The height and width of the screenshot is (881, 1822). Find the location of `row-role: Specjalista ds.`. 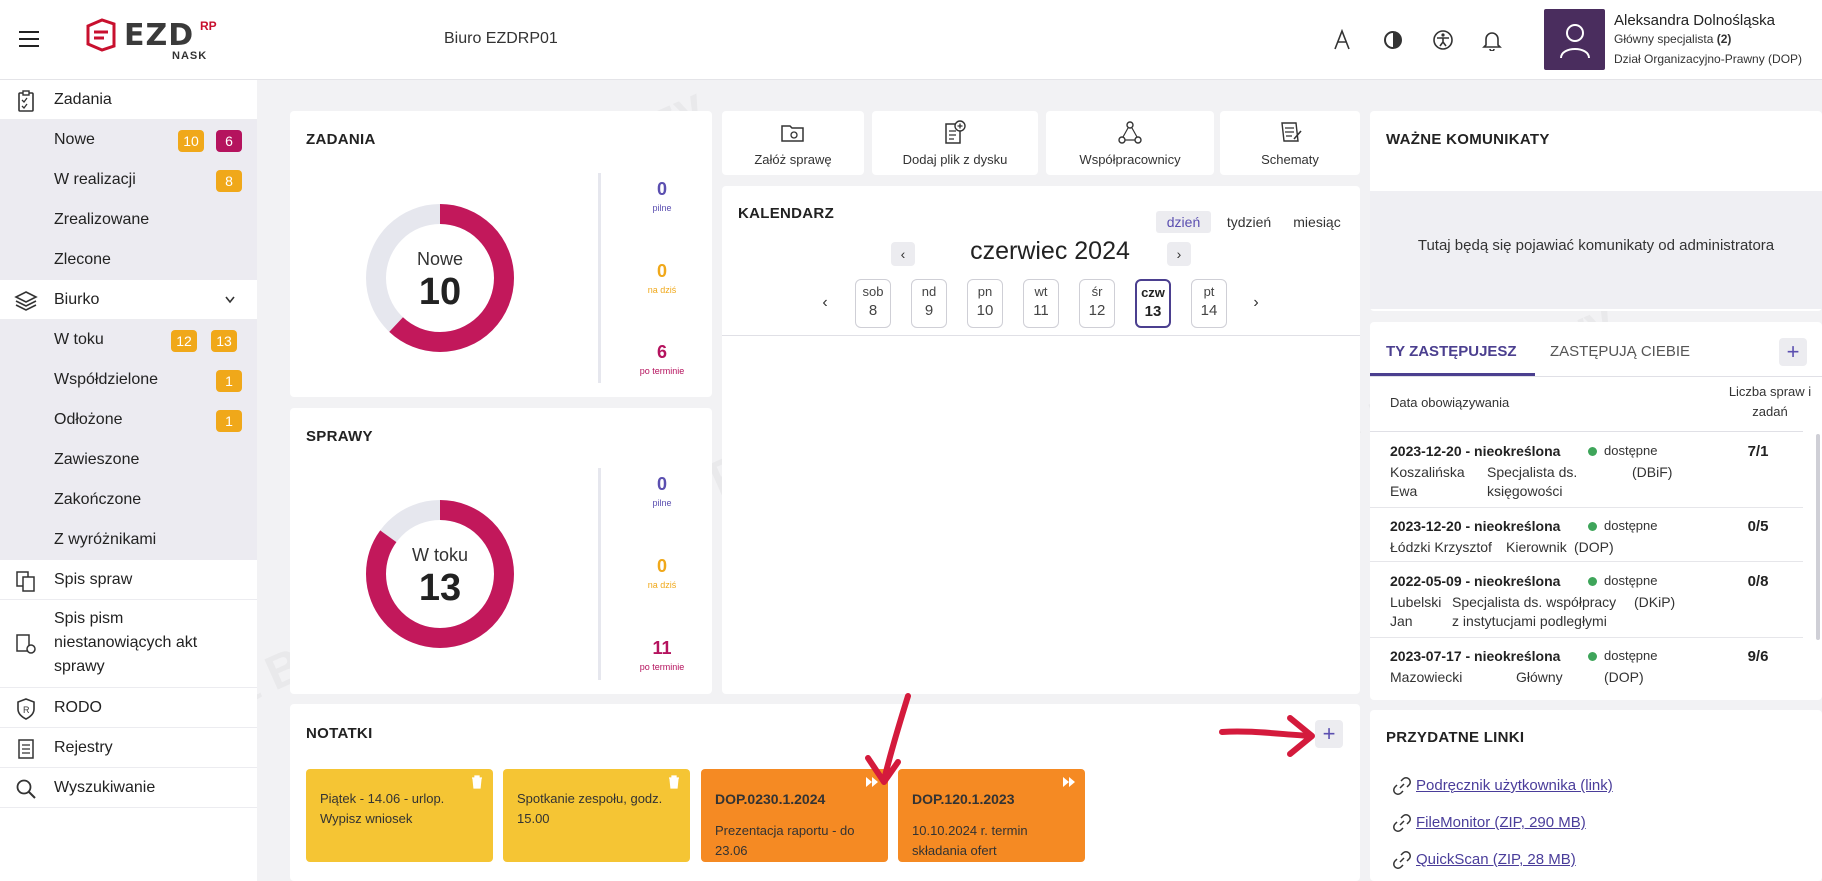

row-role: Specjalista ds. is located at coordinates (1532, 472).